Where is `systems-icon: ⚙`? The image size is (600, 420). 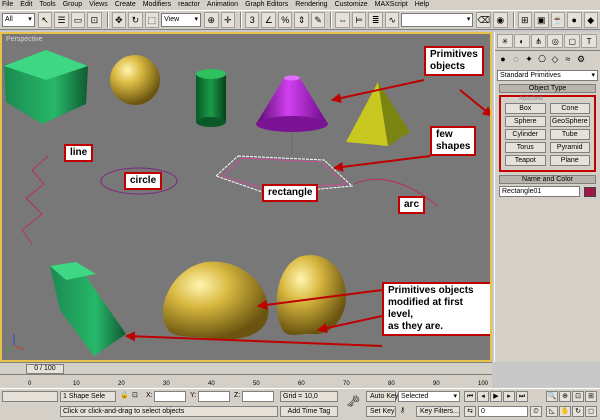 systems-icon: ⚙ is located at coordinates (581, 59).